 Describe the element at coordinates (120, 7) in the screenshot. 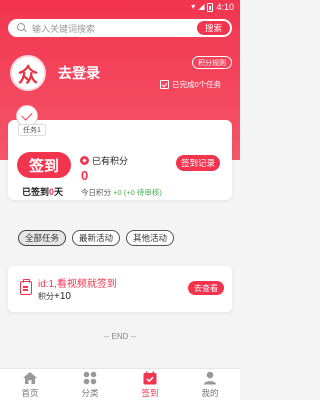

I see `status-bar: ▾ ◢ 4:10` at that location.